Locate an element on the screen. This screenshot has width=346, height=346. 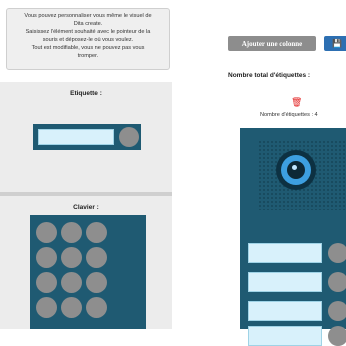
label-count-text: Nombre d'étiquettes : 4 is located at coordinates (289, 115).